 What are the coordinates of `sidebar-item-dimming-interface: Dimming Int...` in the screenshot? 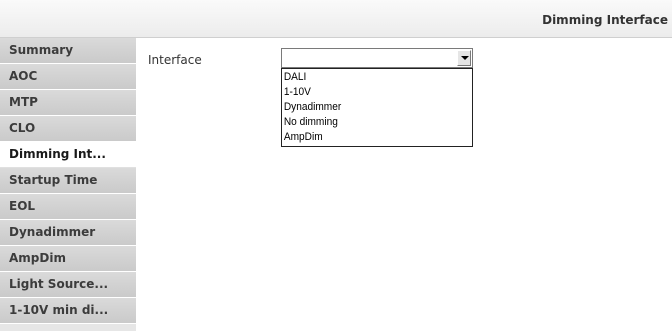 It's located at (68, 155).